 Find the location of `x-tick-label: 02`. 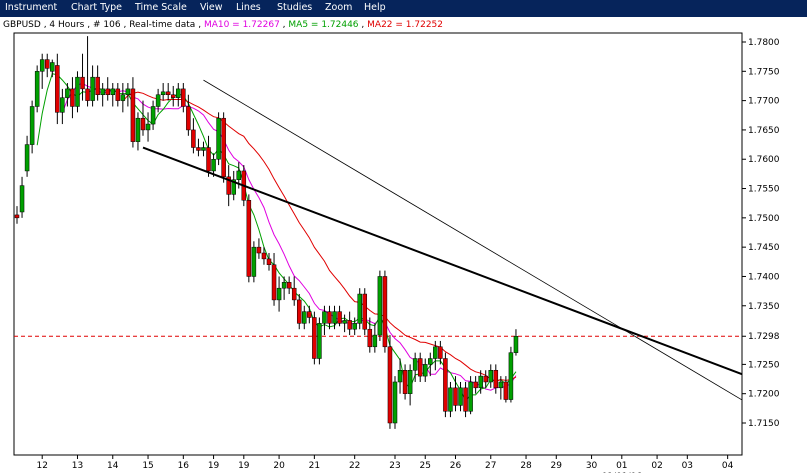

x-tick-label: 02 is located at coordinates (656, 466).